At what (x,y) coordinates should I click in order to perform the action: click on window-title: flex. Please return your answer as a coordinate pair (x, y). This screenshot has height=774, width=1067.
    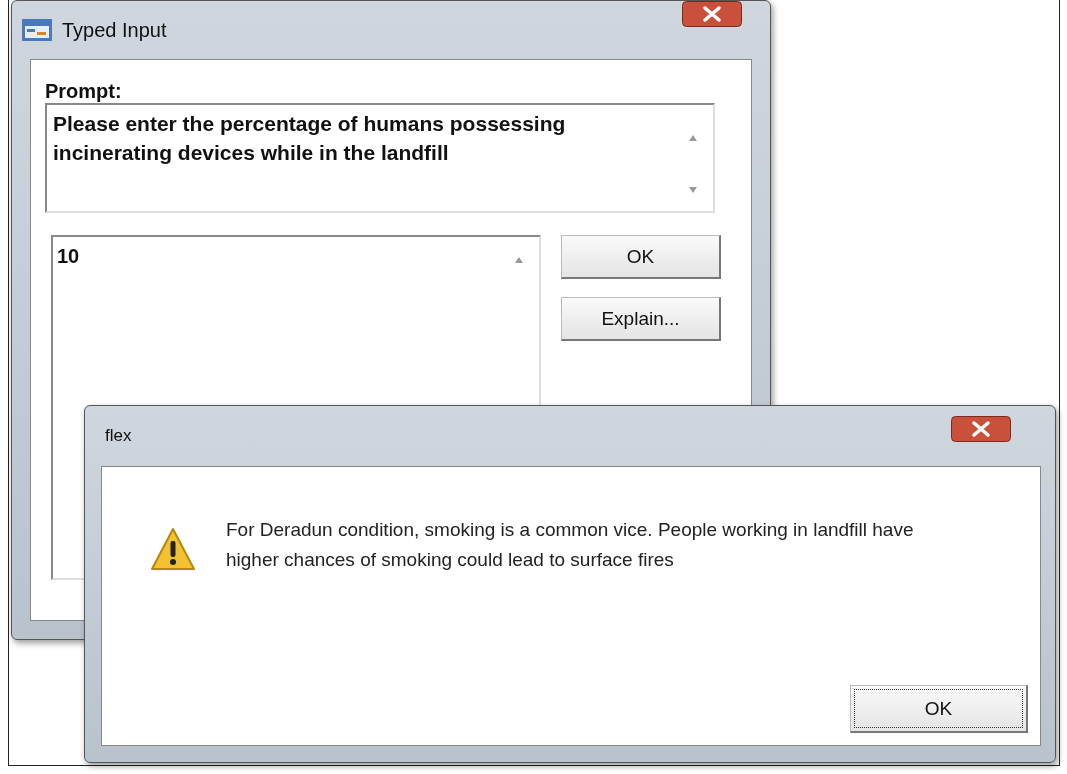
    Looking at the image, I should click on (118, 436).